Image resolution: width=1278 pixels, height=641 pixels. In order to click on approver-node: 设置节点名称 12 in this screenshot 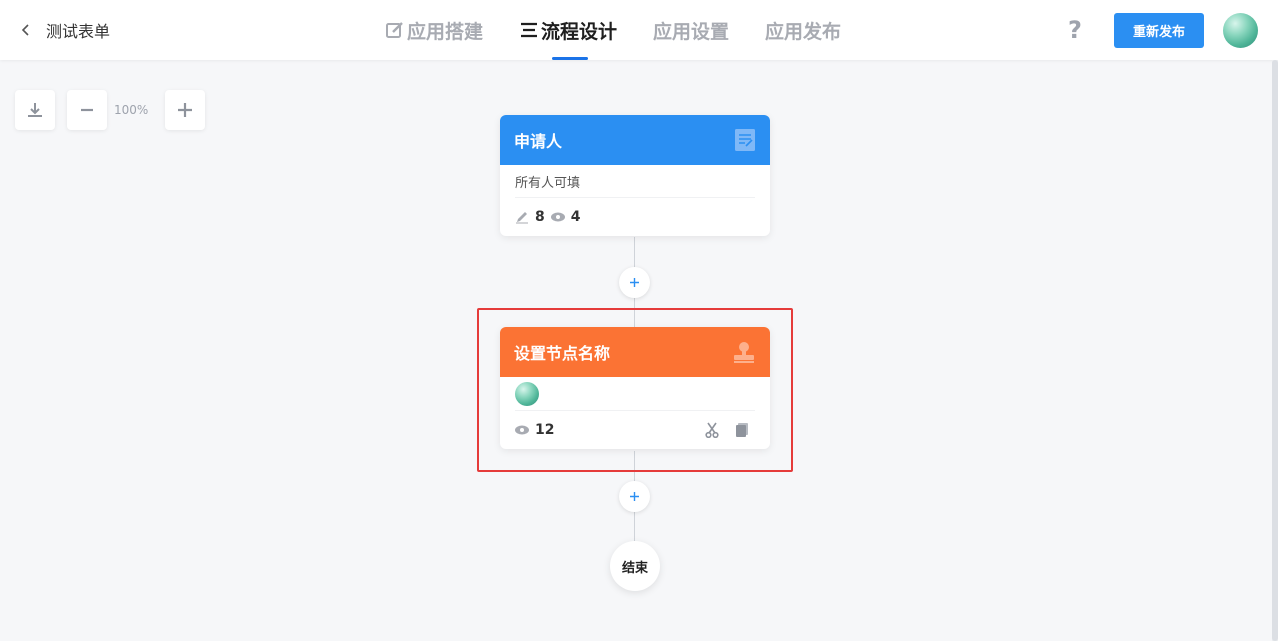, I will do `click(635, 388)`.